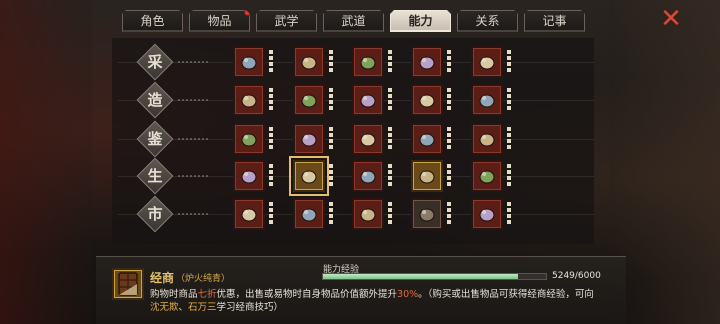 The height and width of the screenshot is (324, 720). What do you see at coordinates (286, 21) in the screenshot?
I see `tab-martial-arts: 武学` at bounding box center [286, 21].